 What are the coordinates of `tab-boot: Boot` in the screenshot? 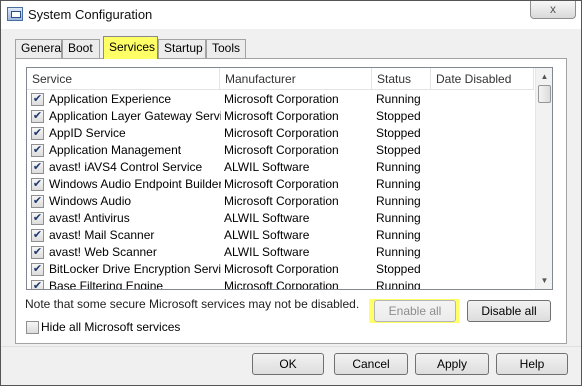 It's located at (81, 48).